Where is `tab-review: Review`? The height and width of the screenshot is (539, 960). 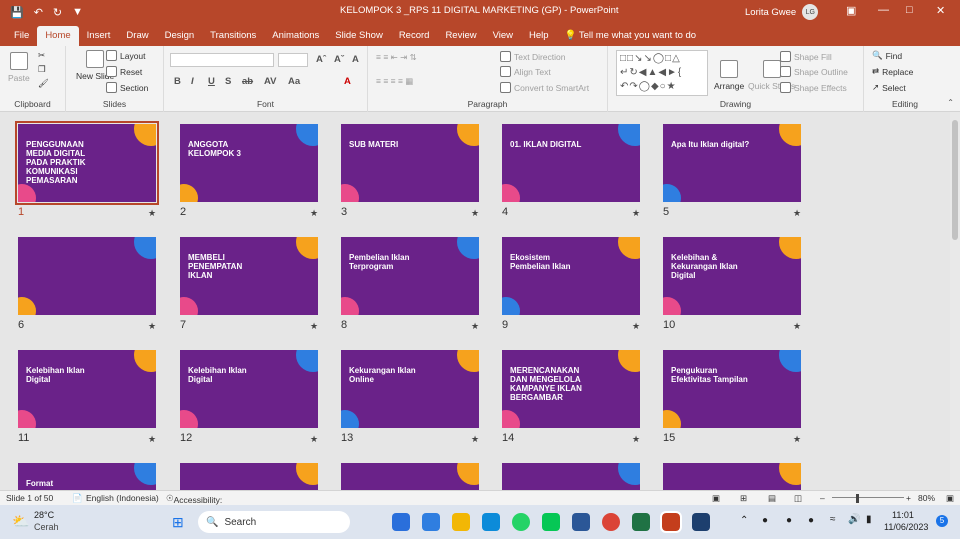 tab-review: Review is located at coordinates (460, 36).